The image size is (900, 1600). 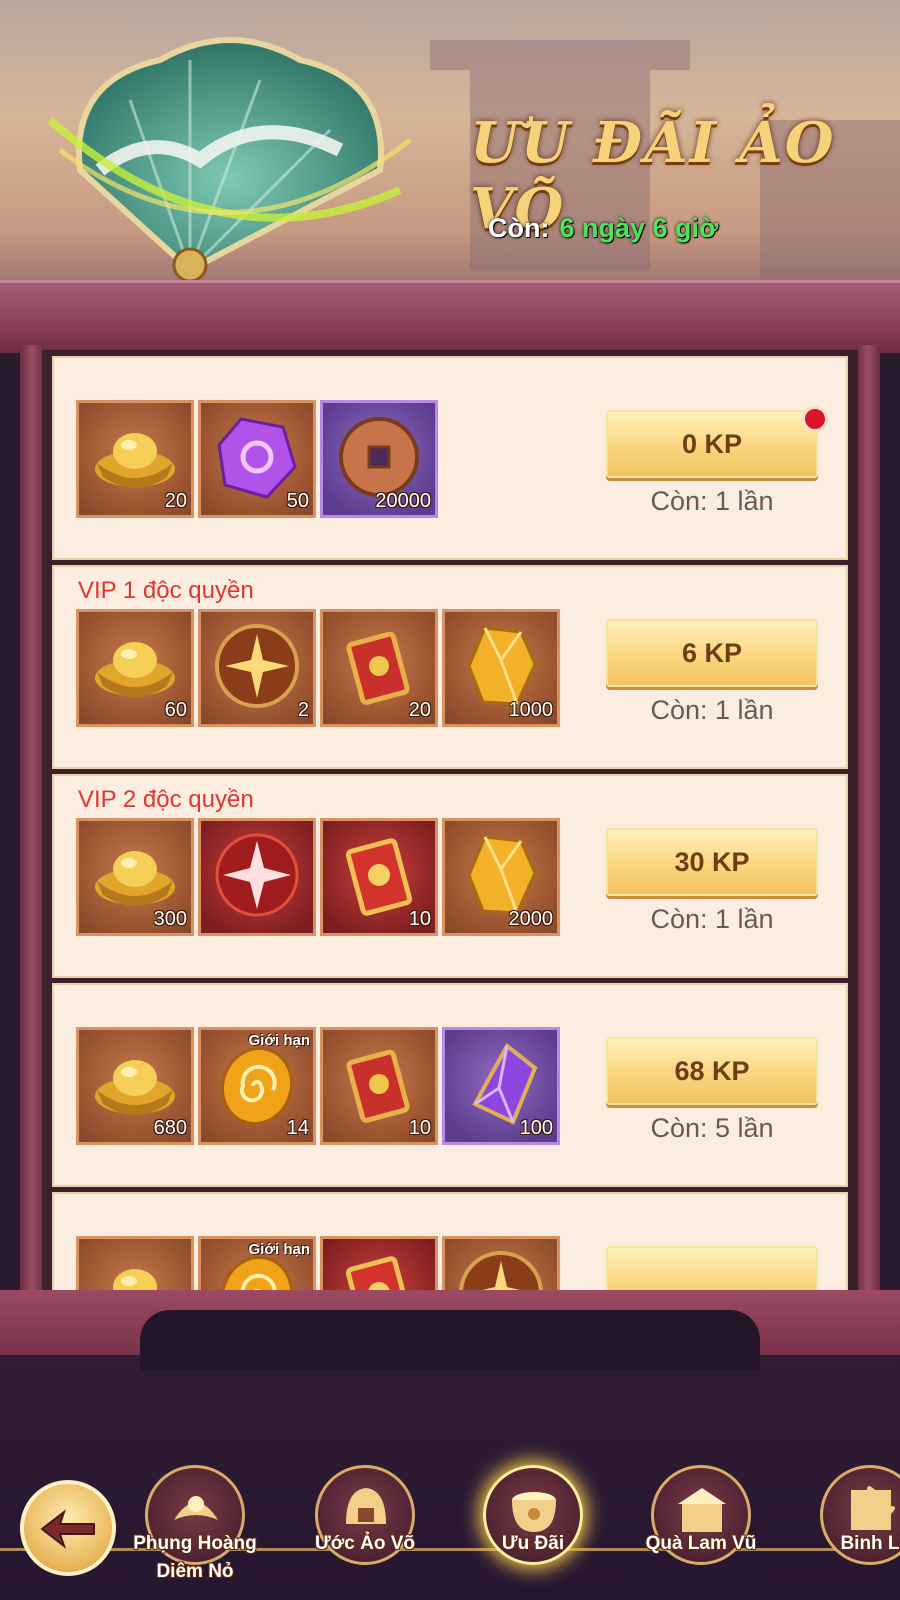 I want to click on nav-tab: Ước Ảo Võ, so click(x=365, y=1515).